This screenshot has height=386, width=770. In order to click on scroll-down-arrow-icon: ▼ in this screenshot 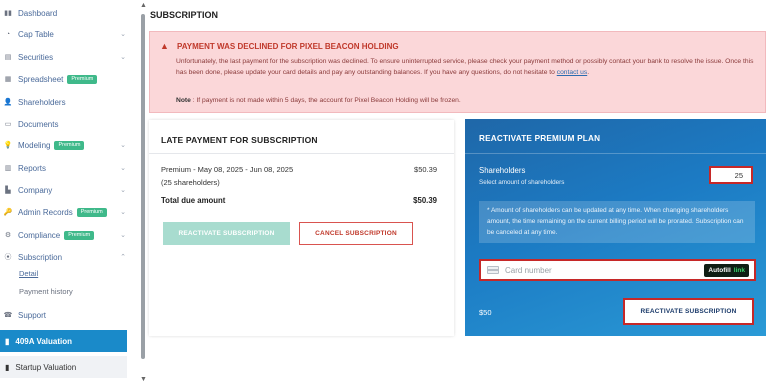, I will do `click(143, 379)`.